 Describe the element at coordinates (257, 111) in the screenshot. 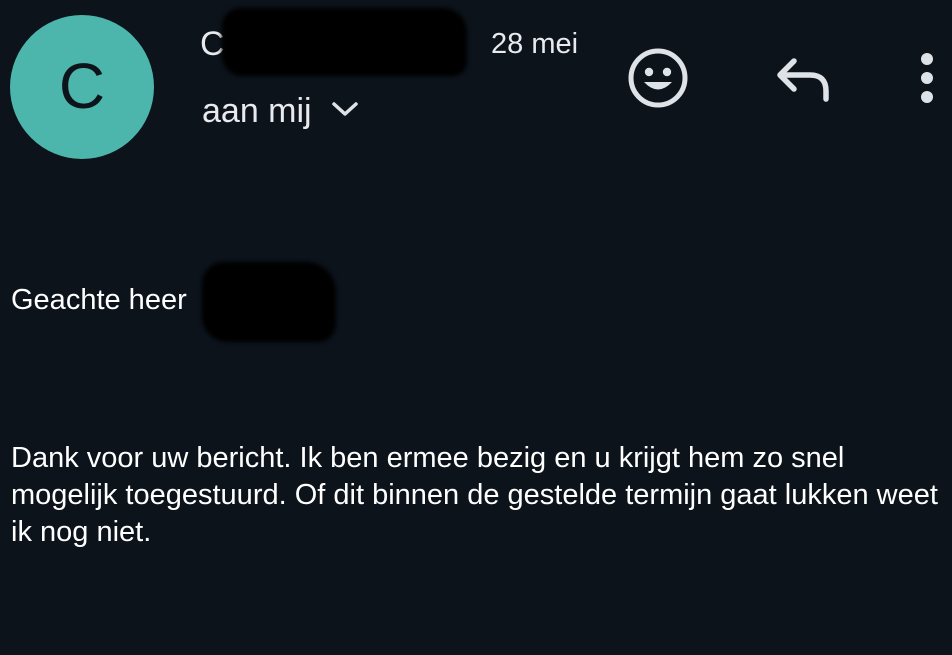

I see `recipient-label: aan mij` at that location.